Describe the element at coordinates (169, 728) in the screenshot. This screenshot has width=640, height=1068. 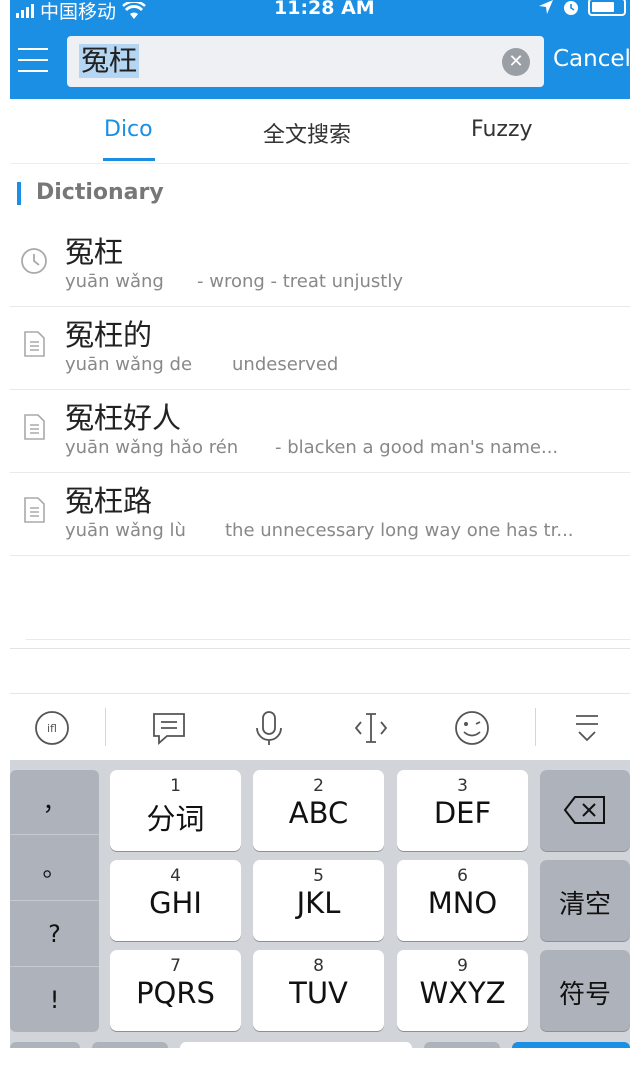
I see `message-icon` at that location.